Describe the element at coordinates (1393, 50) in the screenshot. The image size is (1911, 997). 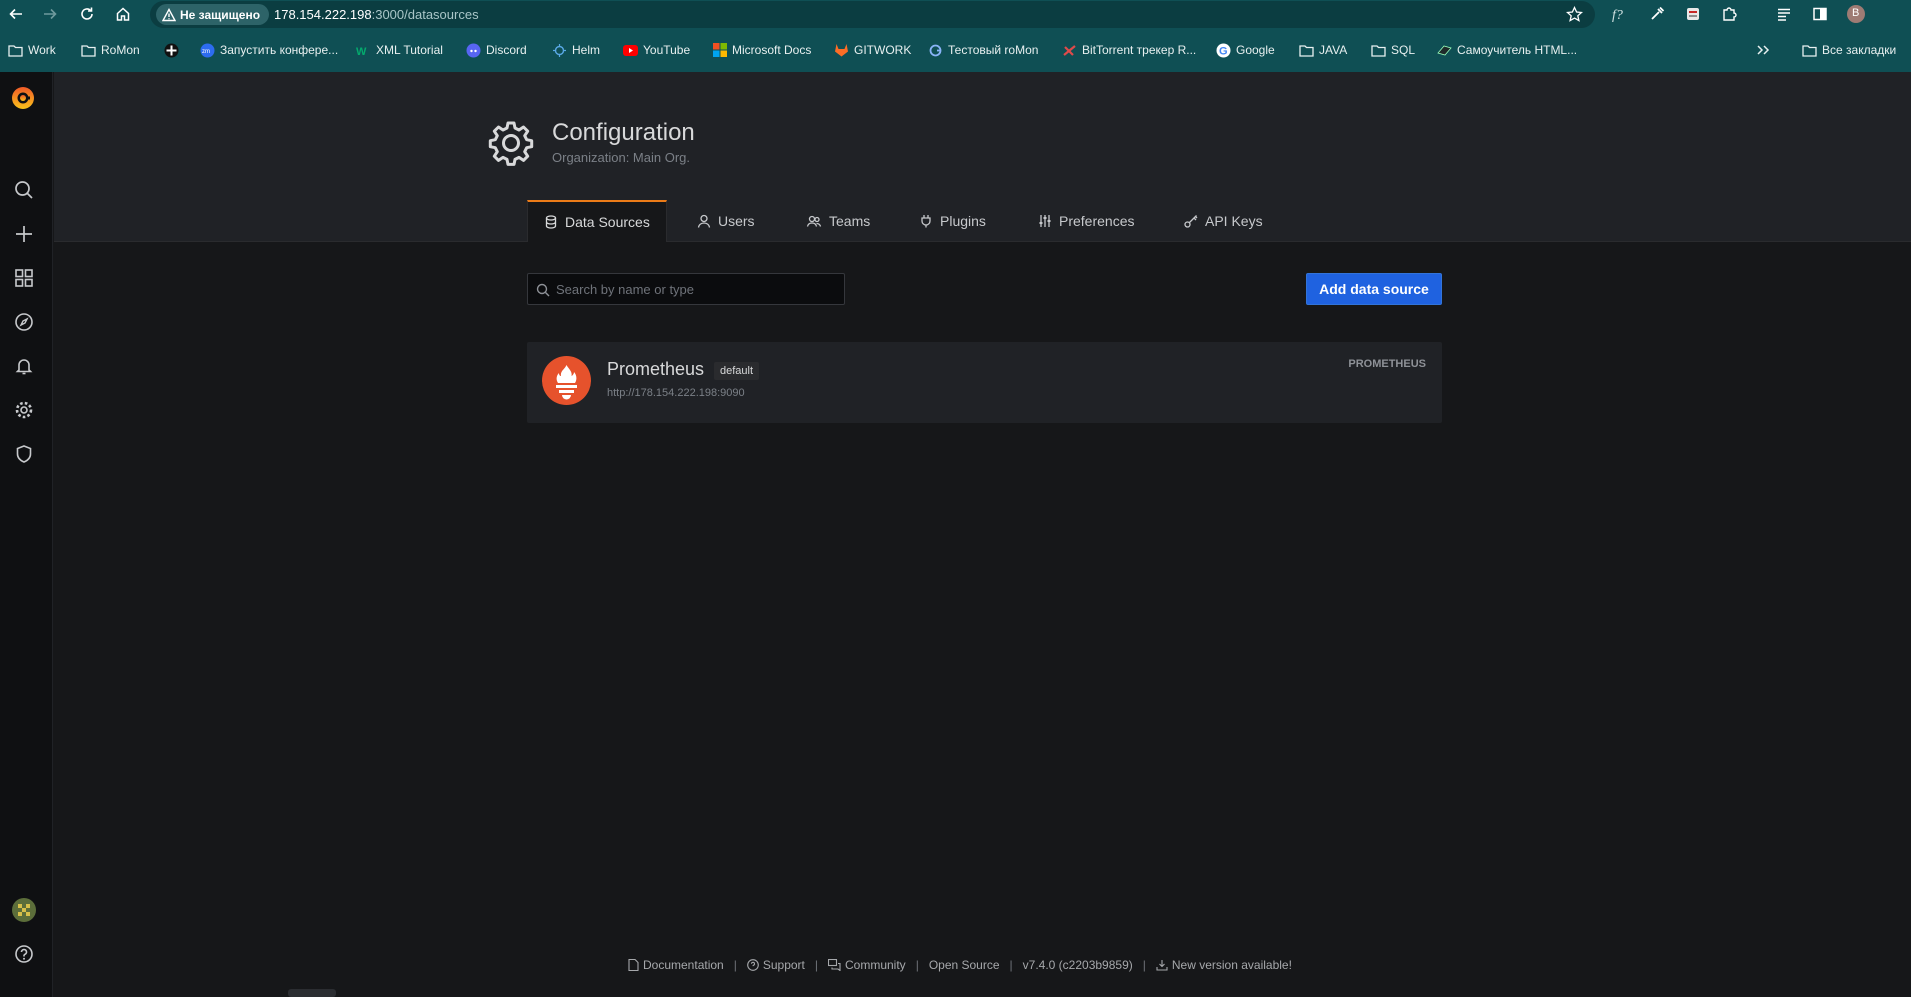
I see `bookmark-sql: SQL` at that location.